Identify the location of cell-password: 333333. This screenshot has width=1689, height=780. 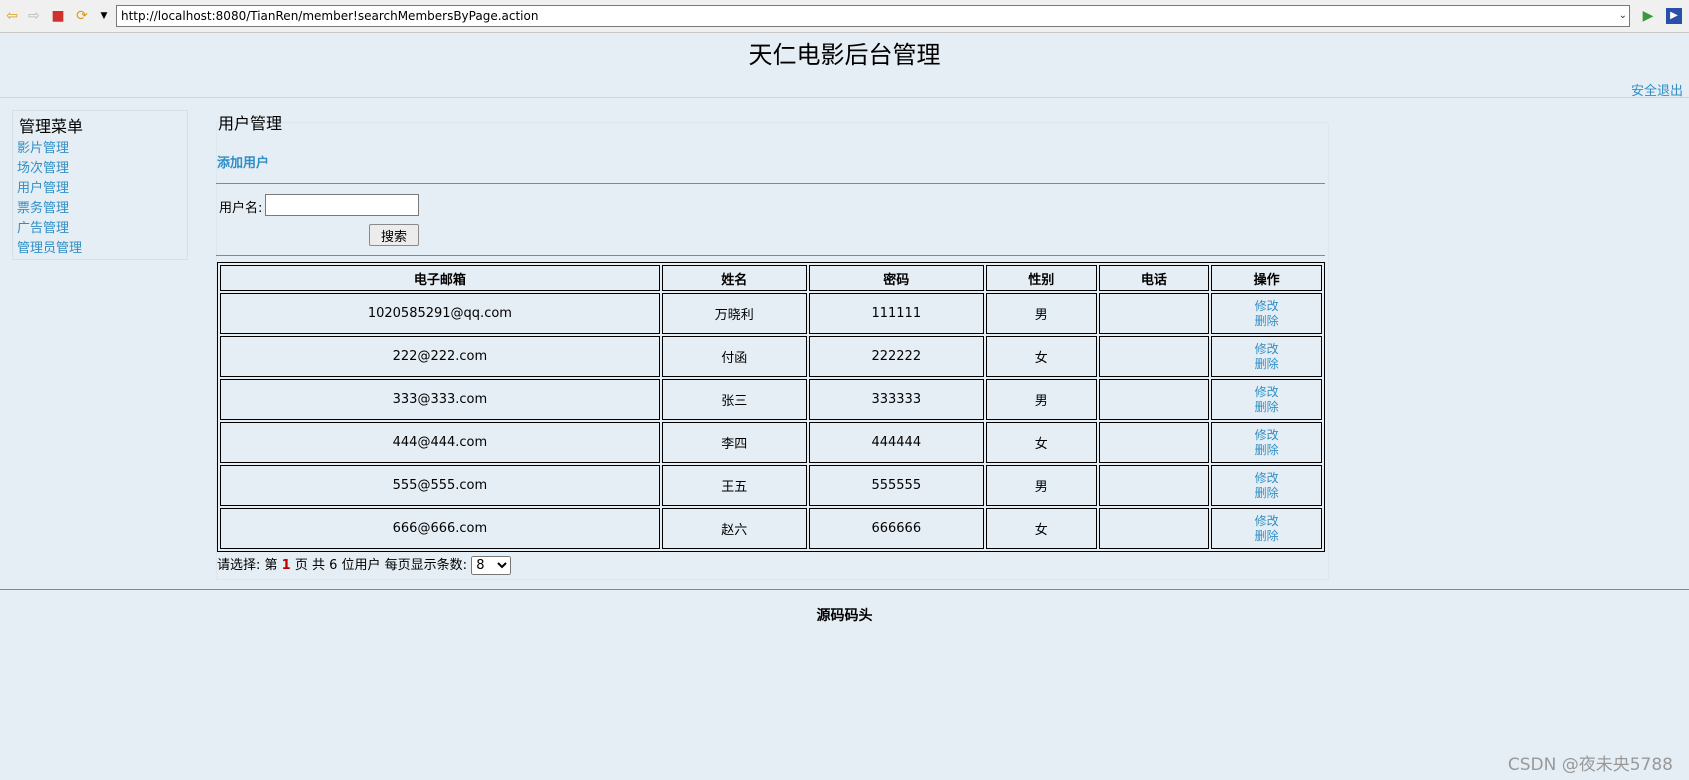
(896, 399).